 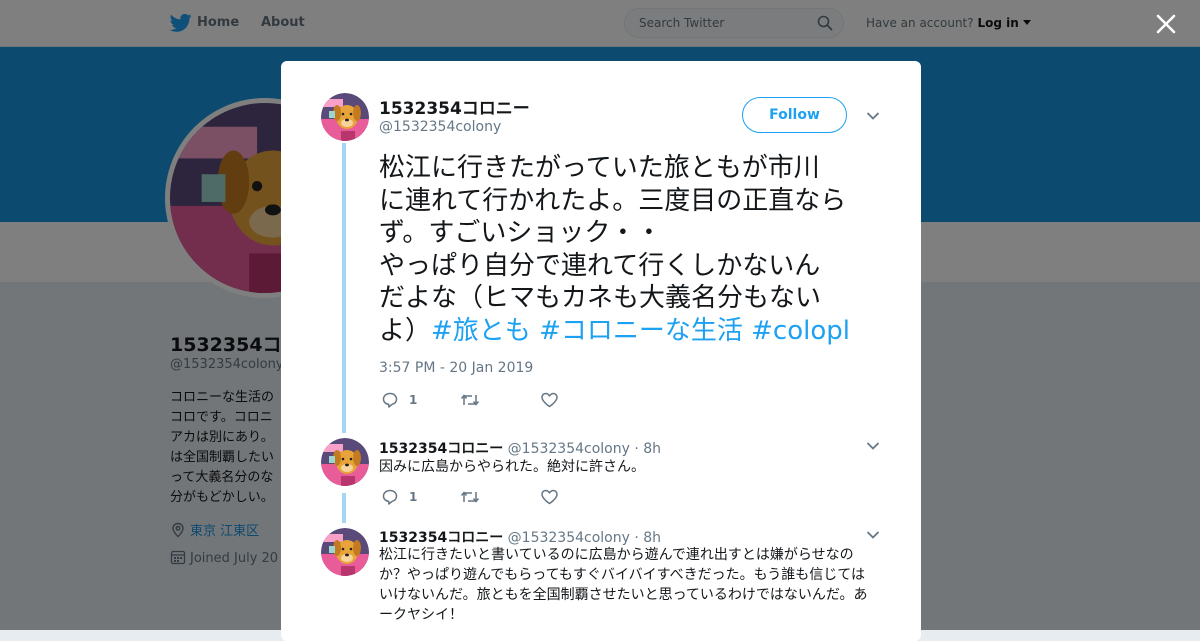 What do you see at coordinates (641, 331) in the screenshot?
I see `hashtag-link: #コロニーな生活` at bounding box center [641, 331].